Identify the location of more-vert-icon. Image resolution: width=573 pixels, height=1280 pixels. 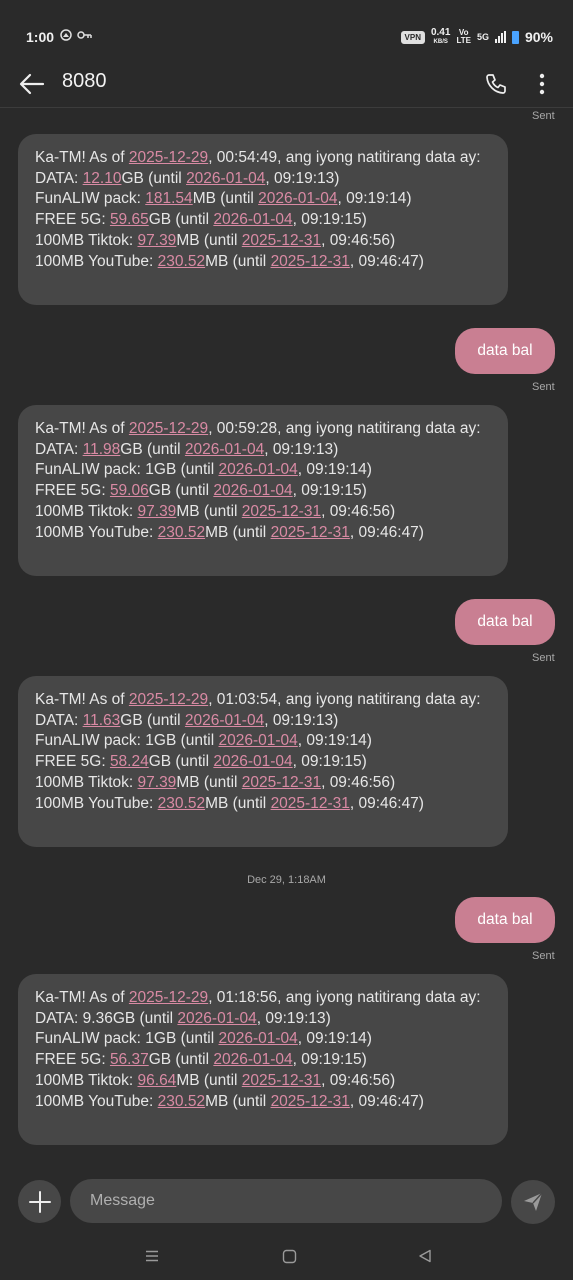
(542, 84).